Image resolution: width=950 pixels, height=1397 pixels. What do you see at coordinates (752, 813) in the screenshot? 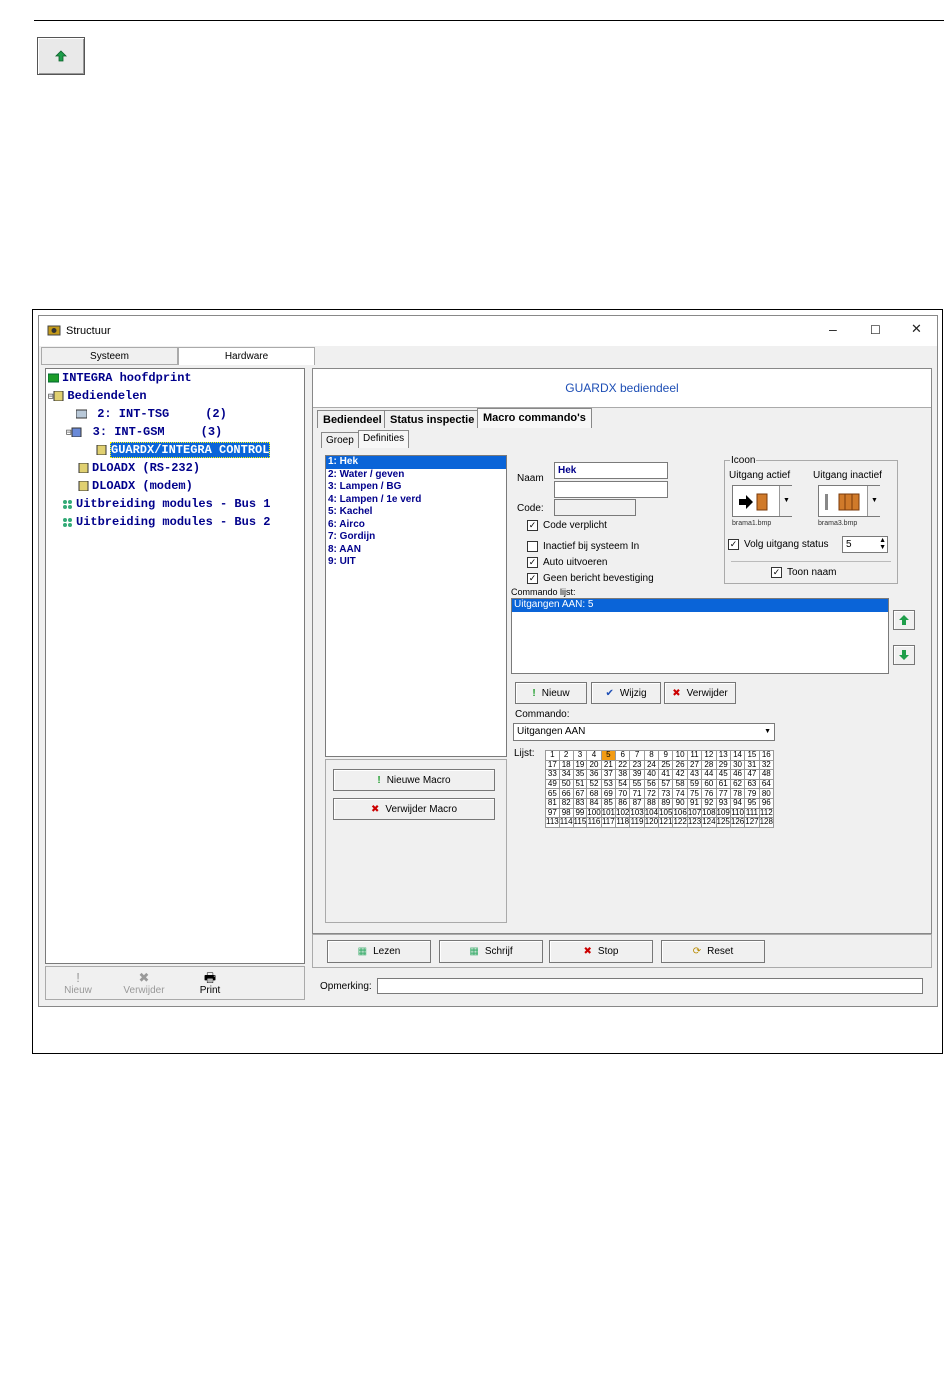
I see `output-cell: 111` at bounding box center [752, 813].